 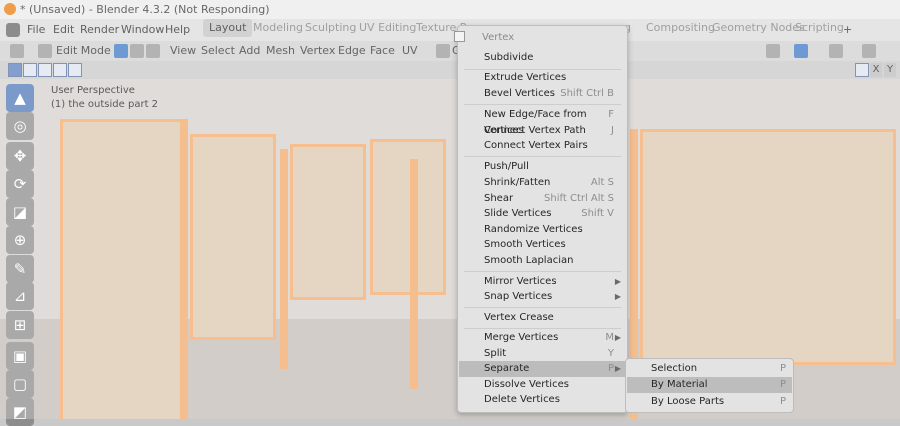 What do you see at coordinates (498, 37) in the screenshot?
I see `vertex-menu-title: Vertex` at bounding box center [498, 37].